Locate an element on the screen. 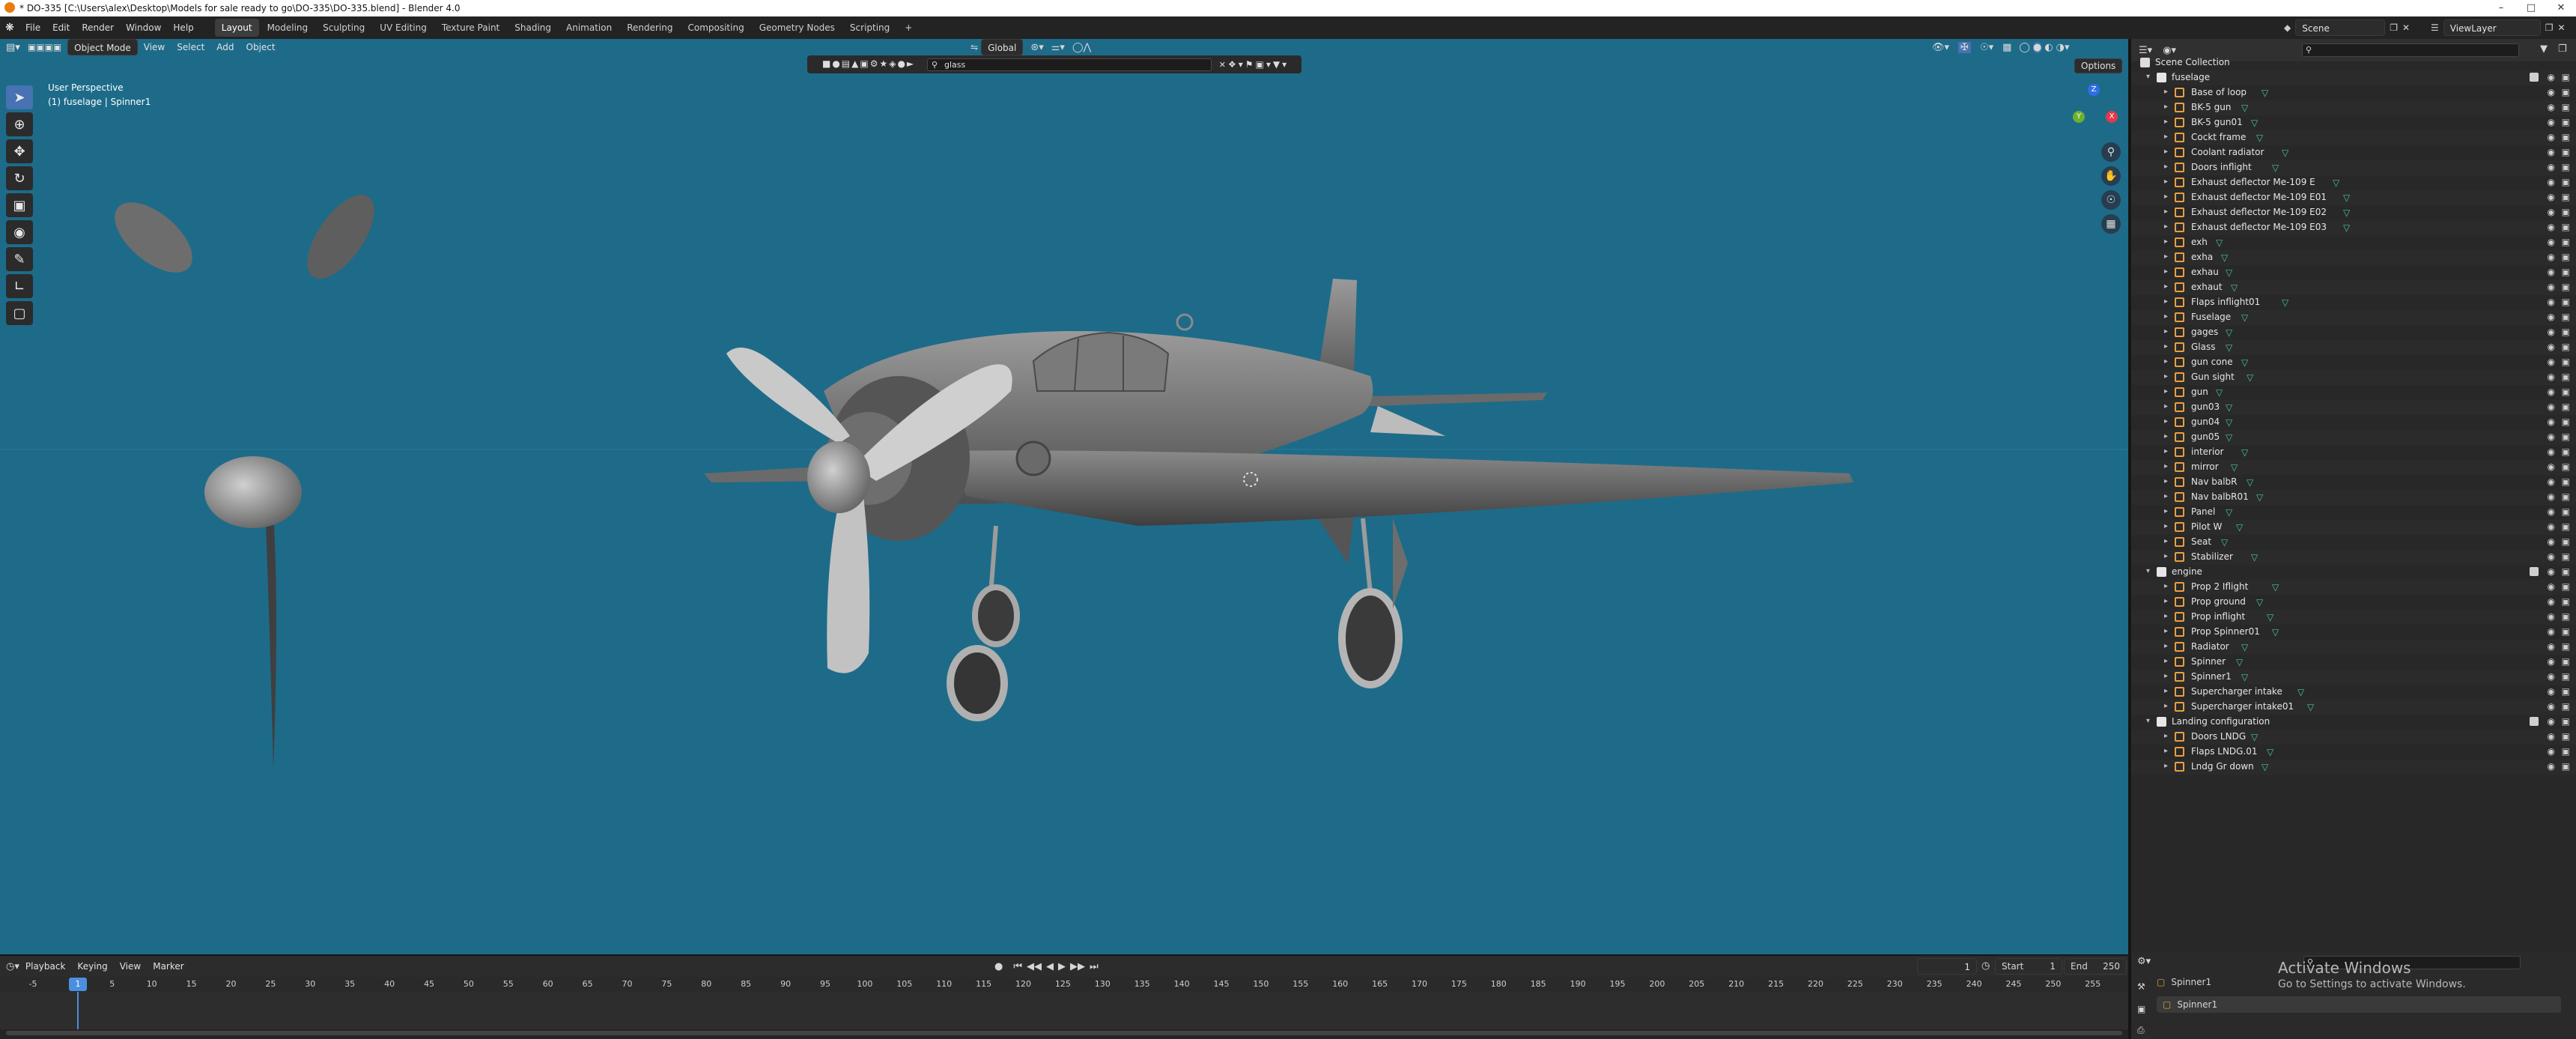  outliner-object-row: ▸ exha ▽ ◉ ▣ is located at coordinates (2353, 257).